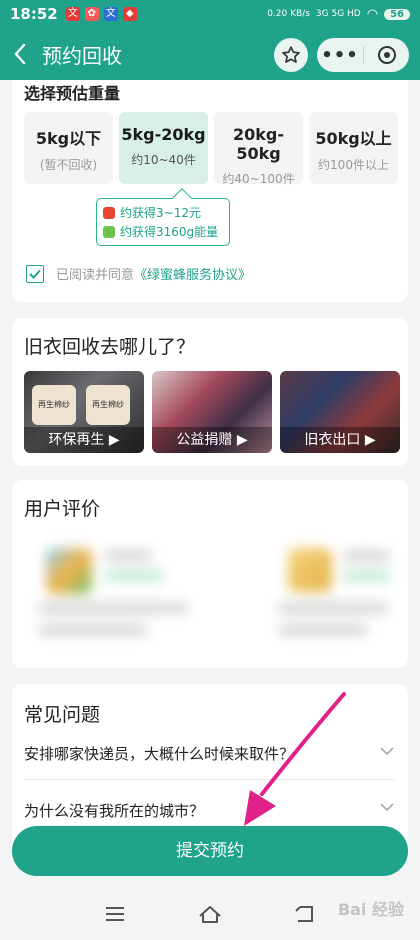 The height and width of the screenshot is (940, 420). What do you see at coordinates (372, 14) in the screenshot?
I see `wifi-icon: ◠` at bounding box center [372, 14].